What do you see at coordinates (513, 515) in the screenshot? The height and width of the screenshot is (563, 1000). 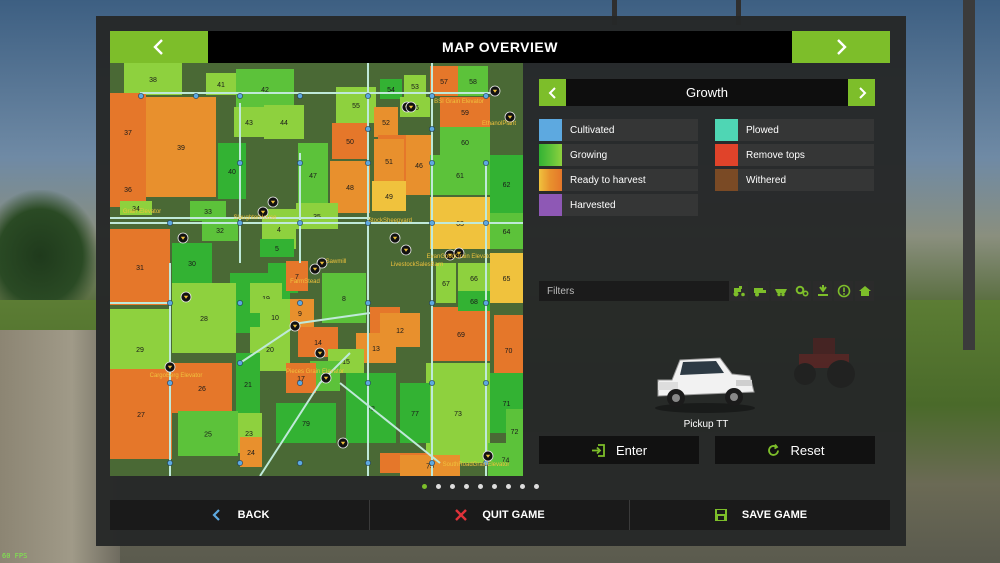 I see `quit-label: QUIT GAME` at bounding box center [513, 515].